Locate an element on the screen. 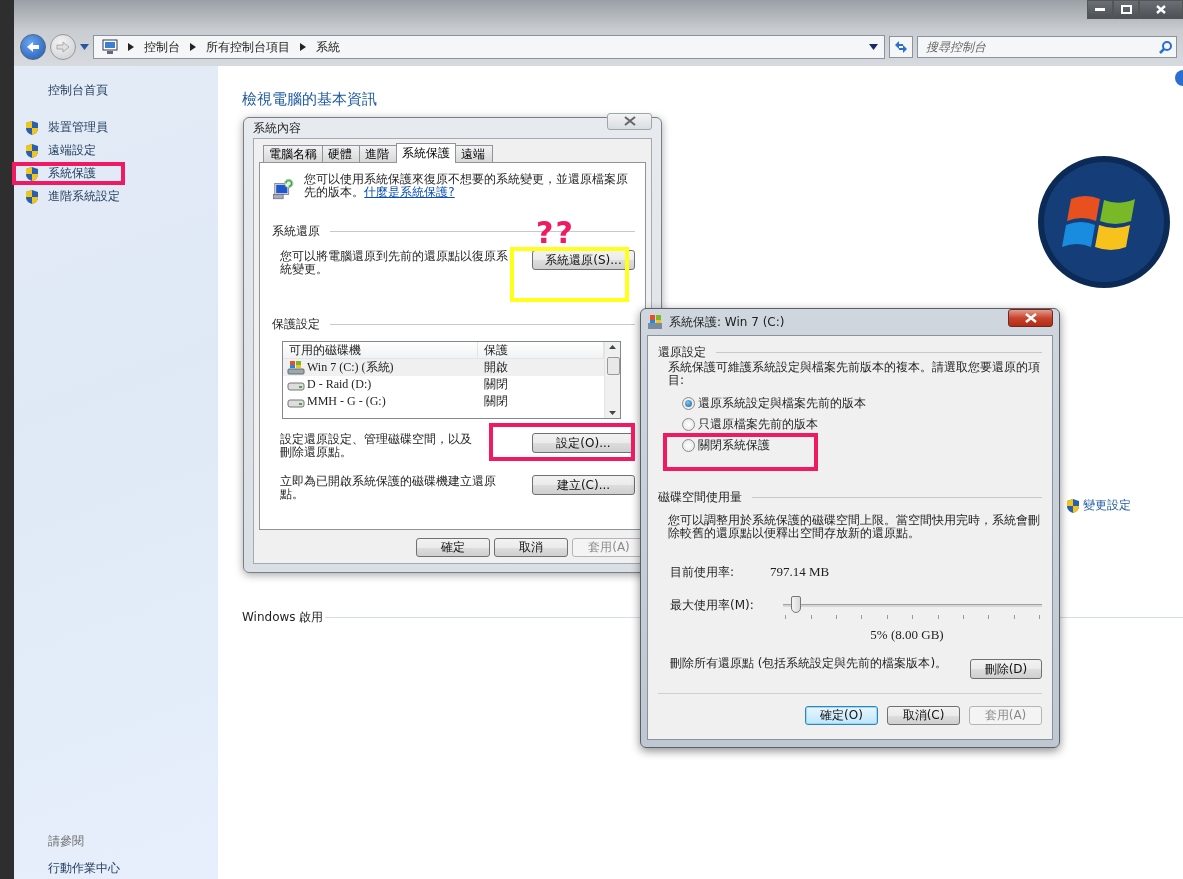 The image size is (1183, 879). dialog-button: 確定(O) is located at coordinates (841, 715).